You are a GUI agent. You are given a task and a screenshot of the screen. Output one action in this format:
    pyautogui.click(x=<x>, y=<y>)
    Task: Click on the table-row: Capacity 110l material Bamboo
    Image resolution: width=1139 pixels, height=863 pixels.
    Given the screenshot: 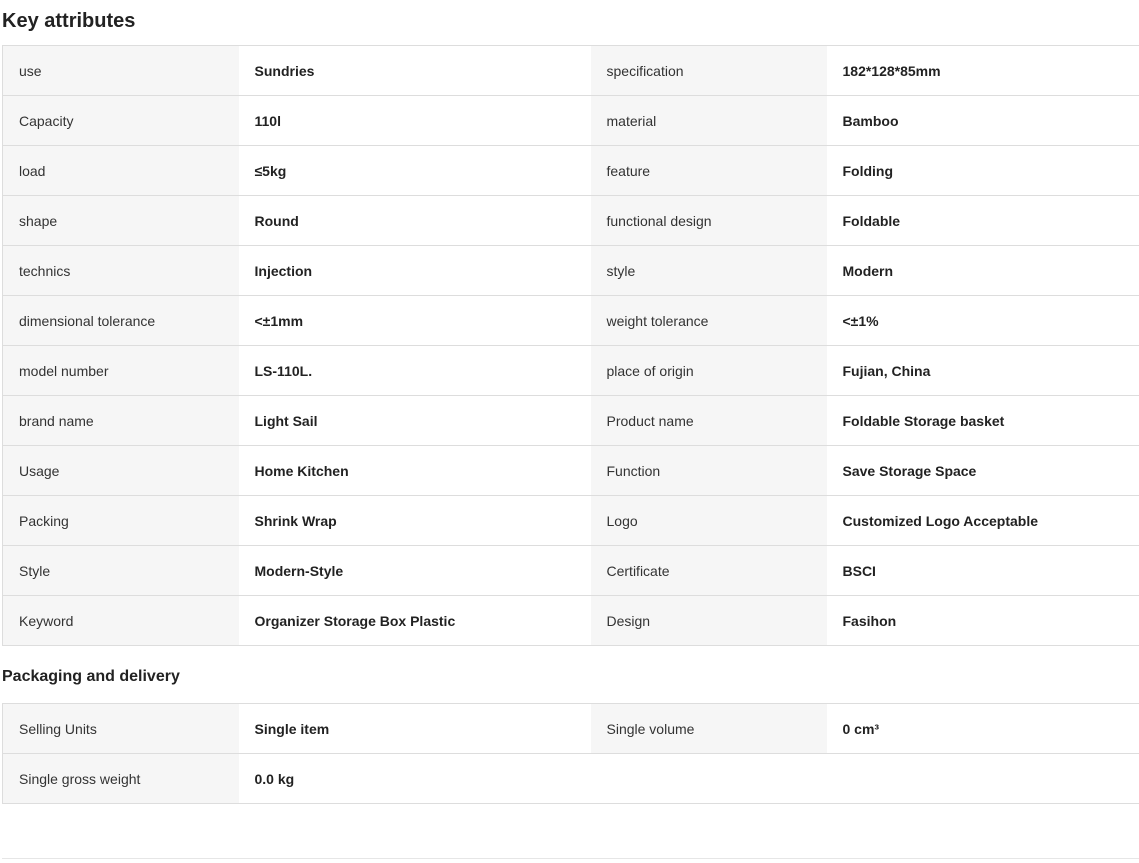 What is the action you would take?
    pyautogui.click(x=570, y=120)
    